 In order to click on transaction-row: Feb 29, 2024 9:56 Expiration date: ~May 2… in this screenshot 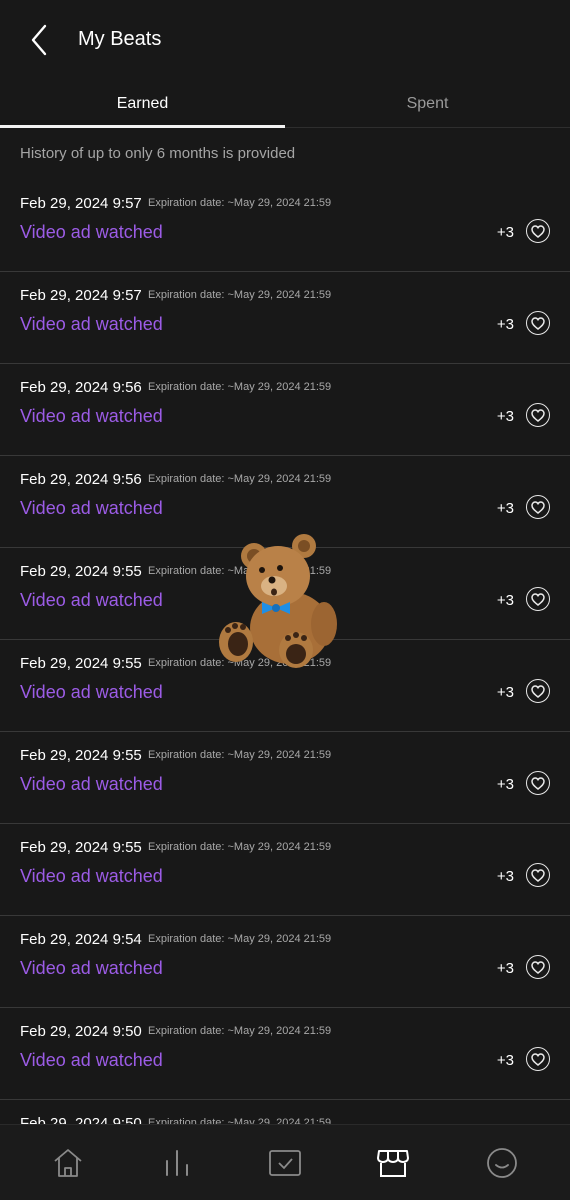, I will do `click(285, 410)`.